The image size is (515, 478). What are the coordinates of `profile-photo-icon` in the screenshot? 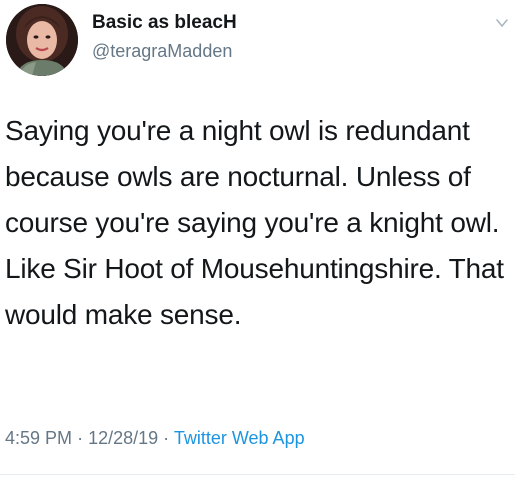 It's located at (42, 40).